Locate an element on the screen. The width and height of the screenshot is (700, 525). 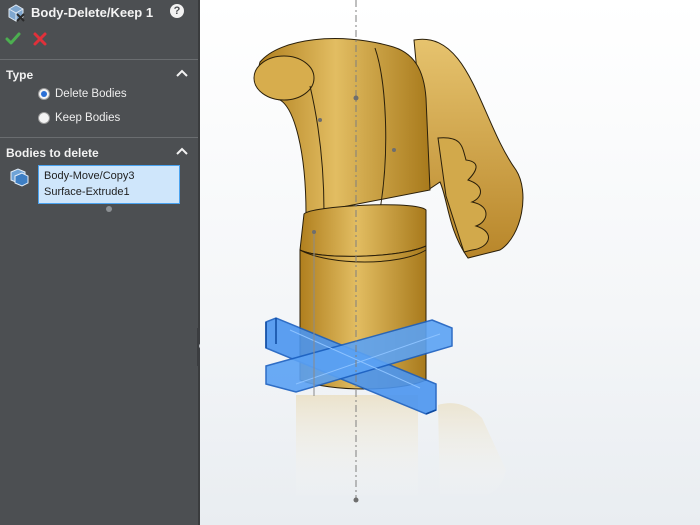
ok-check-icon is located at coordinates (13, 39).